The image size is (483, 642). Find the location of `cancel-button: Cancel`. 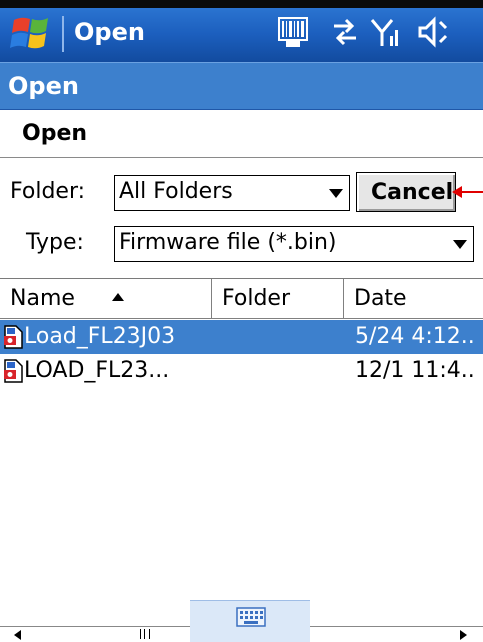

cancel-button: Cancel is located at coordinates (406, 192).